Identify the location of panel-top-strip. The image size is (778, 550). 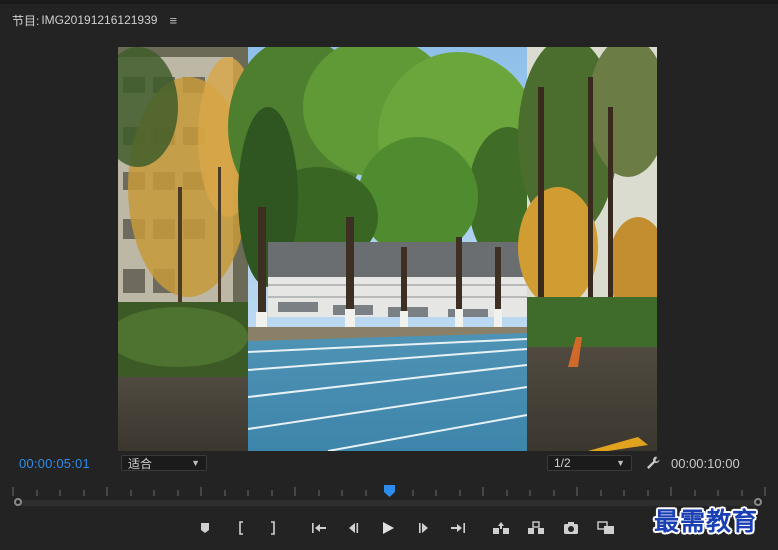
(389, 2).